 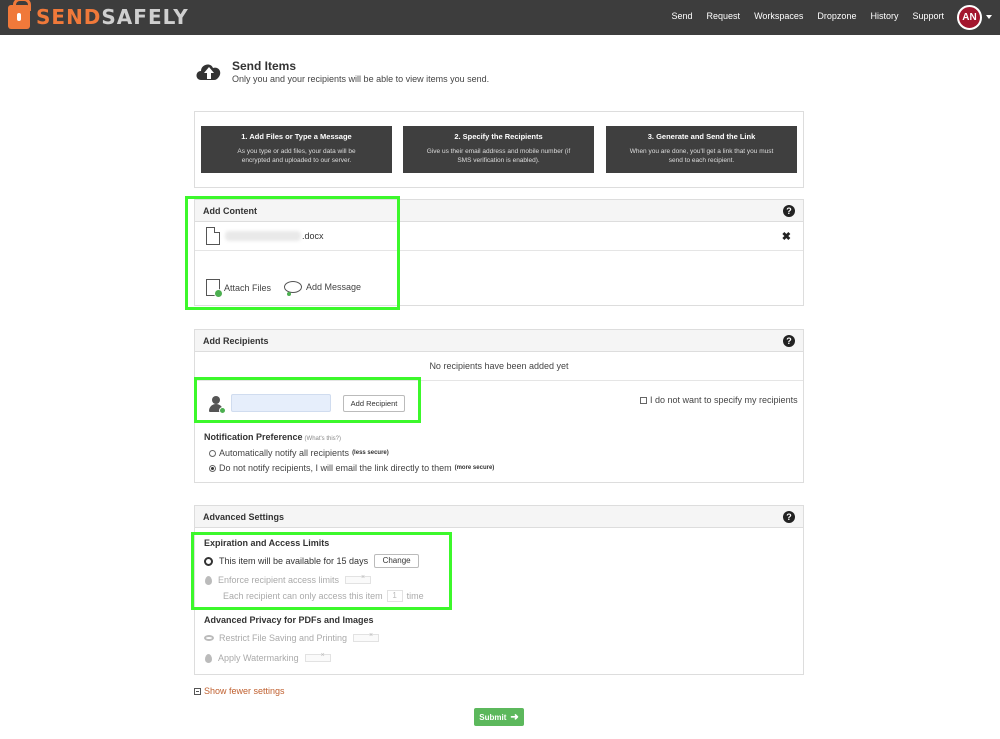 What do you see at coordinates (928, 16) in the screenshot?
I see `nav-support: Support` at bounding box center [928, 16].